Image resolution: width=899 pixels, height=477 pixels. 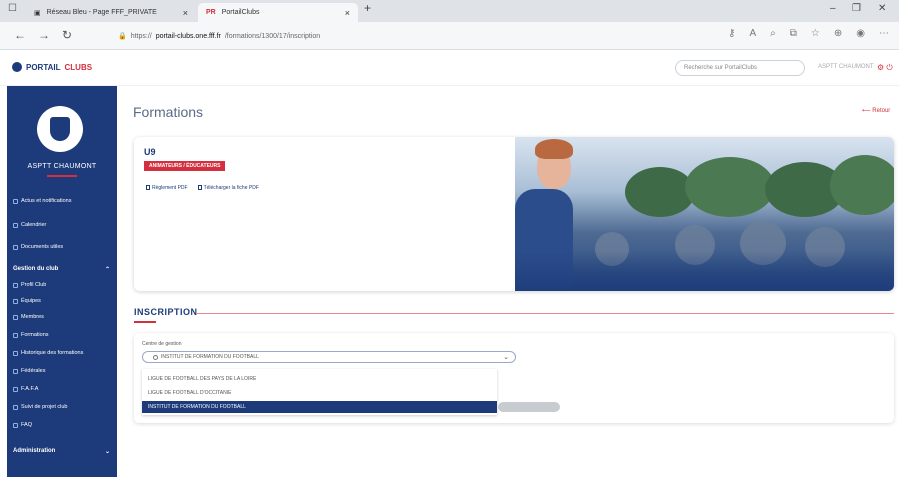 I want to click on tab-title: Réseau Bleu - Page FFF_PRIVATE, so click(x=101, y=12).